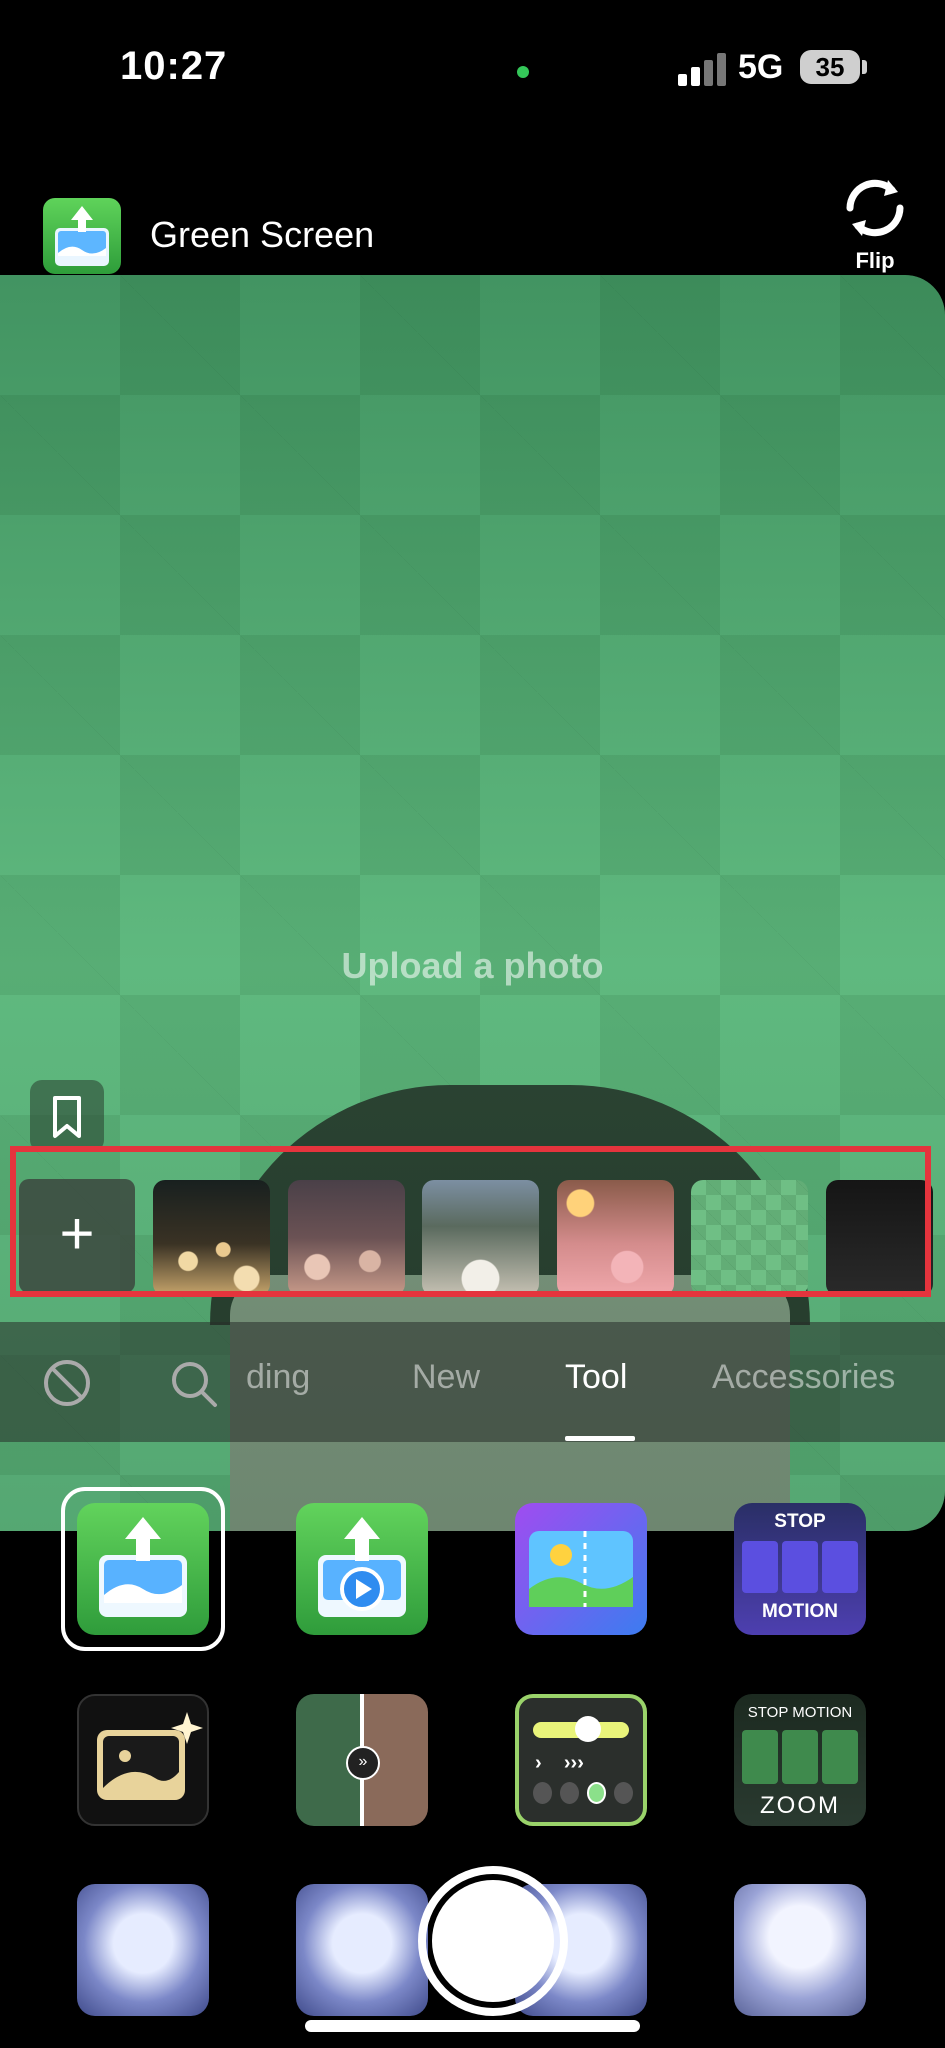 Image resolution: width=945 pixels, height=2048 pixels. Describe the element at coordinates (67, 1383) in the screenshot. I see `no-effect-icon` at that location.